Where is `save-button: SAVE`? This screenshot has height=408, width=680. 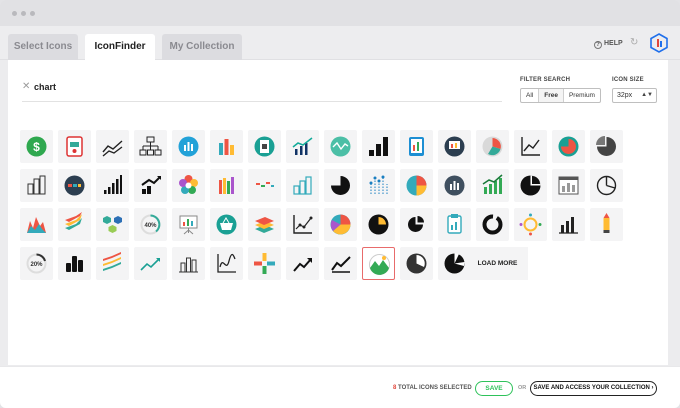 save-button: SAVE is located at coordinates (494, 388).